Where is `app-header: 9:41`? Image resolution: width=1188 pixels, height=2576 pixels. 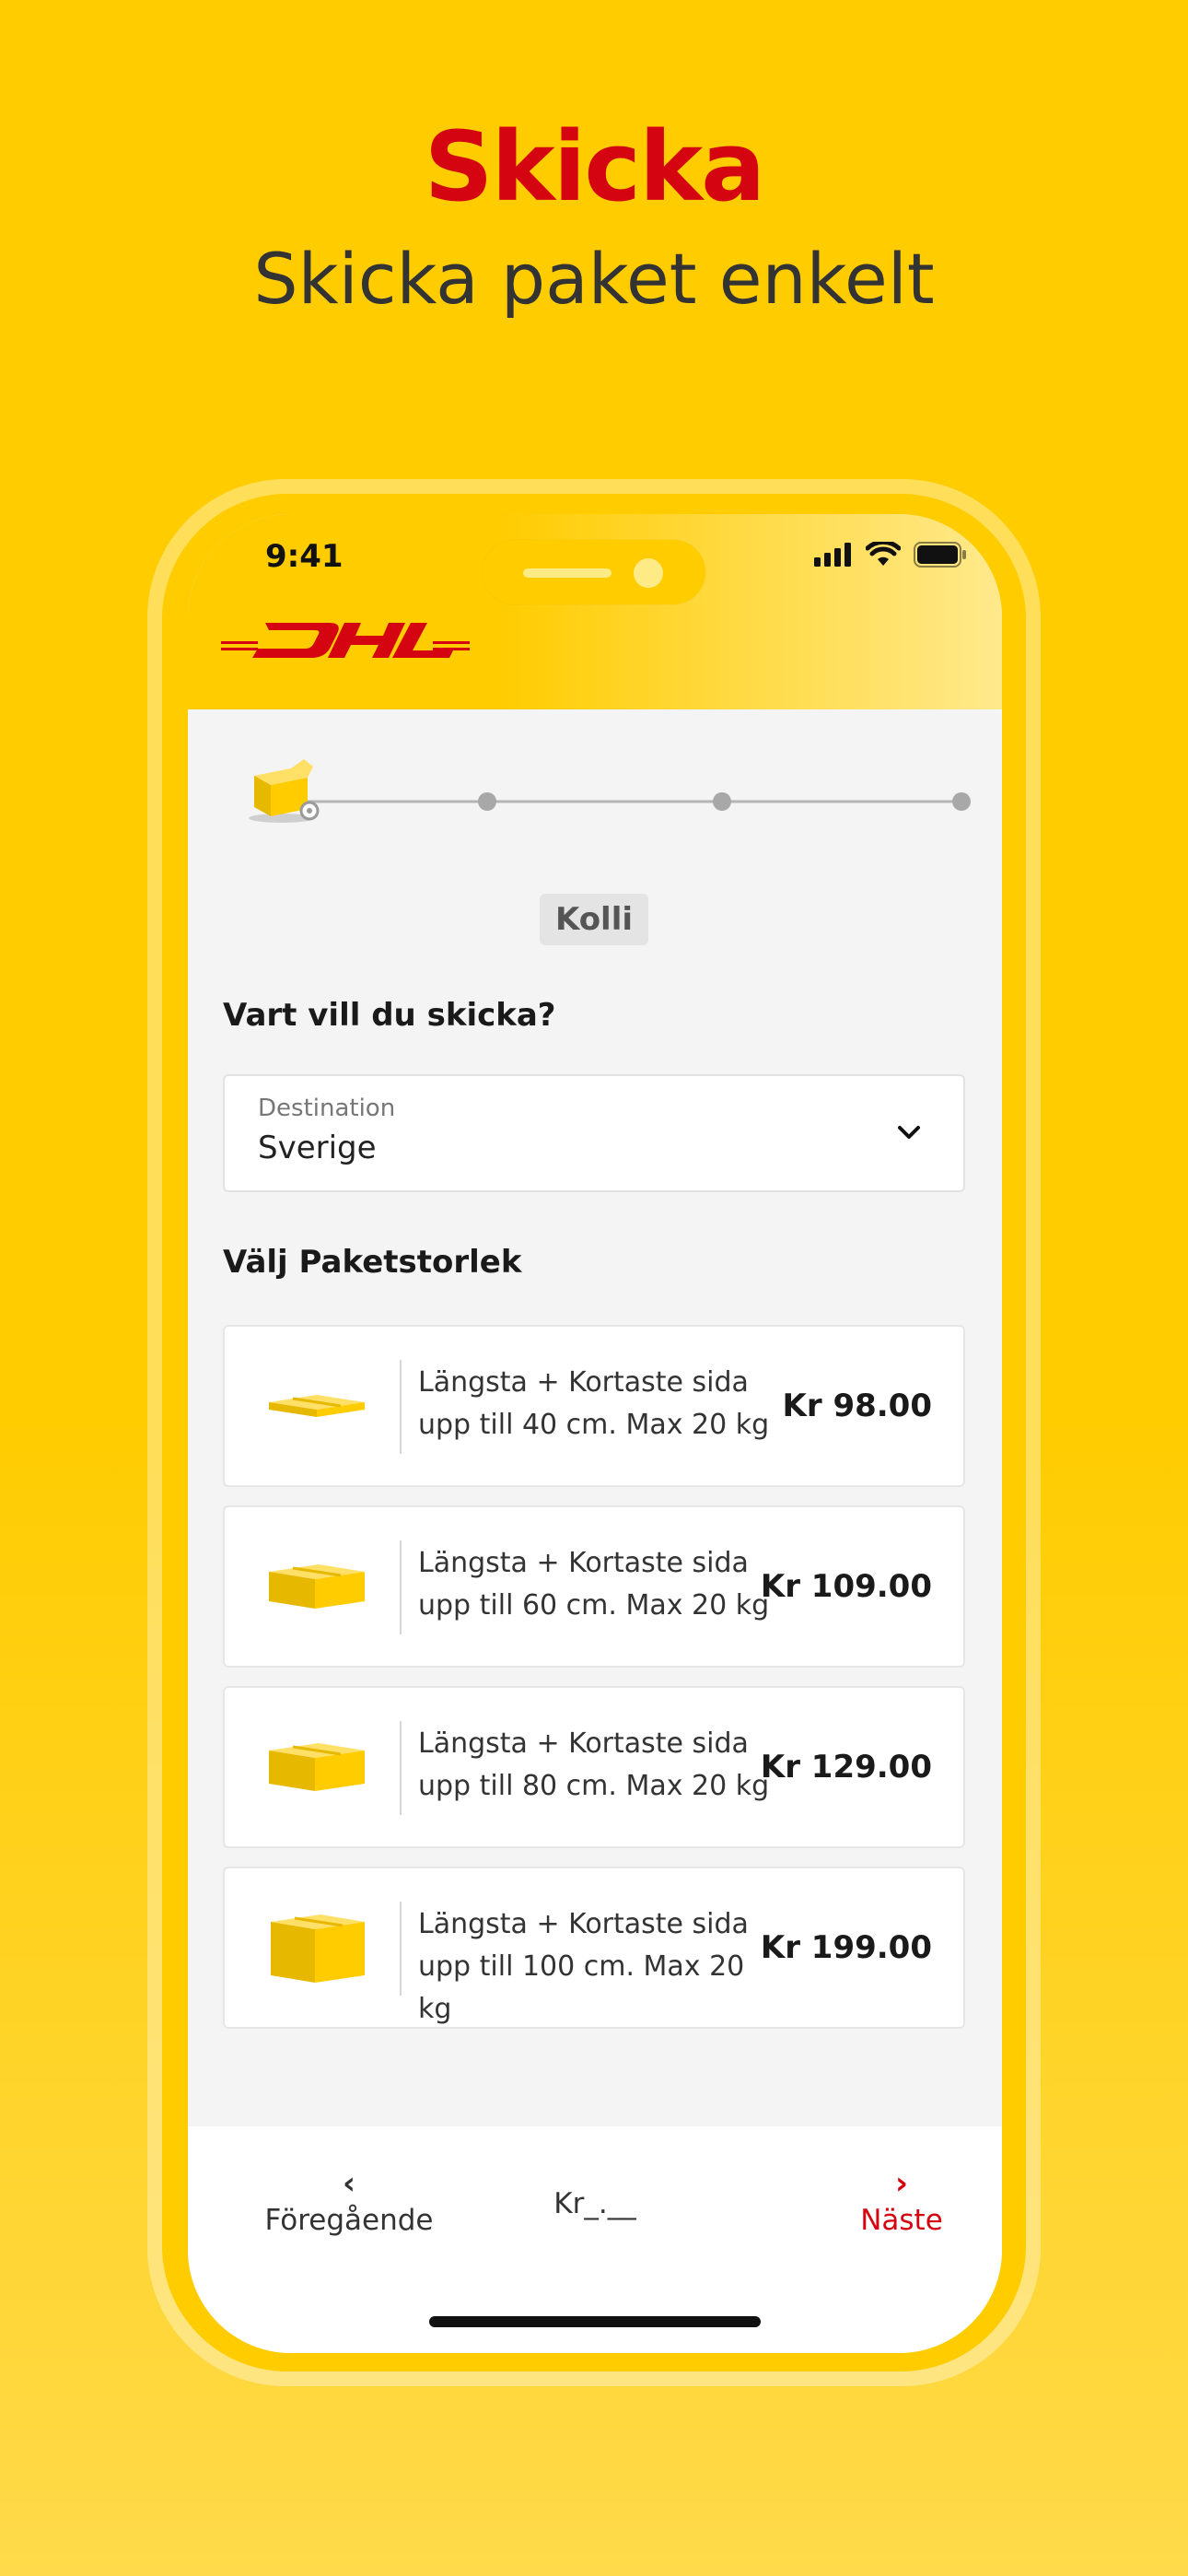
app-header: 9:41 is located at coordinates (595, 611).